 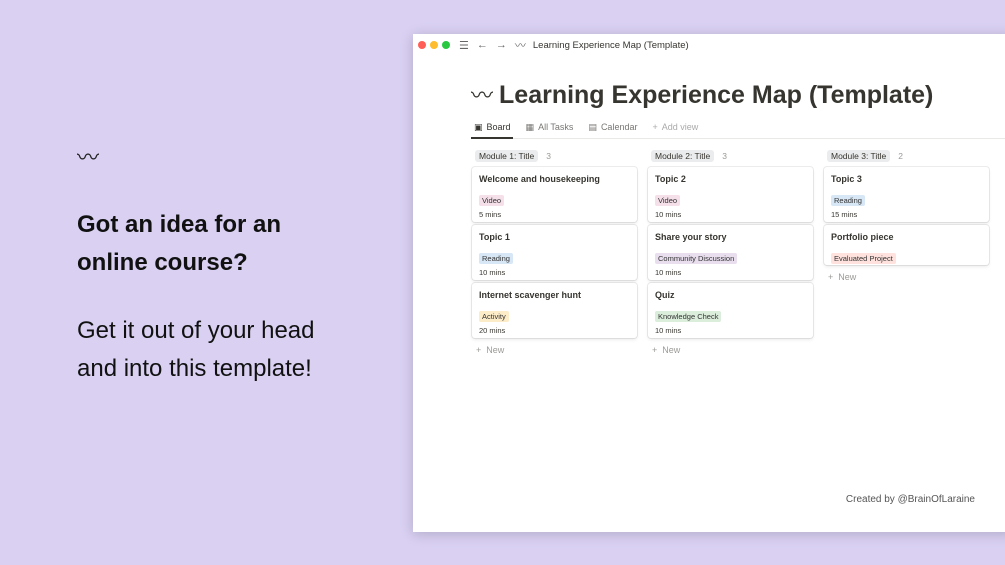 What do you see at coordinates (482, 45) in the screenshot?
I see `back-arrow-icon: ←` at bounding box center [482, 45].